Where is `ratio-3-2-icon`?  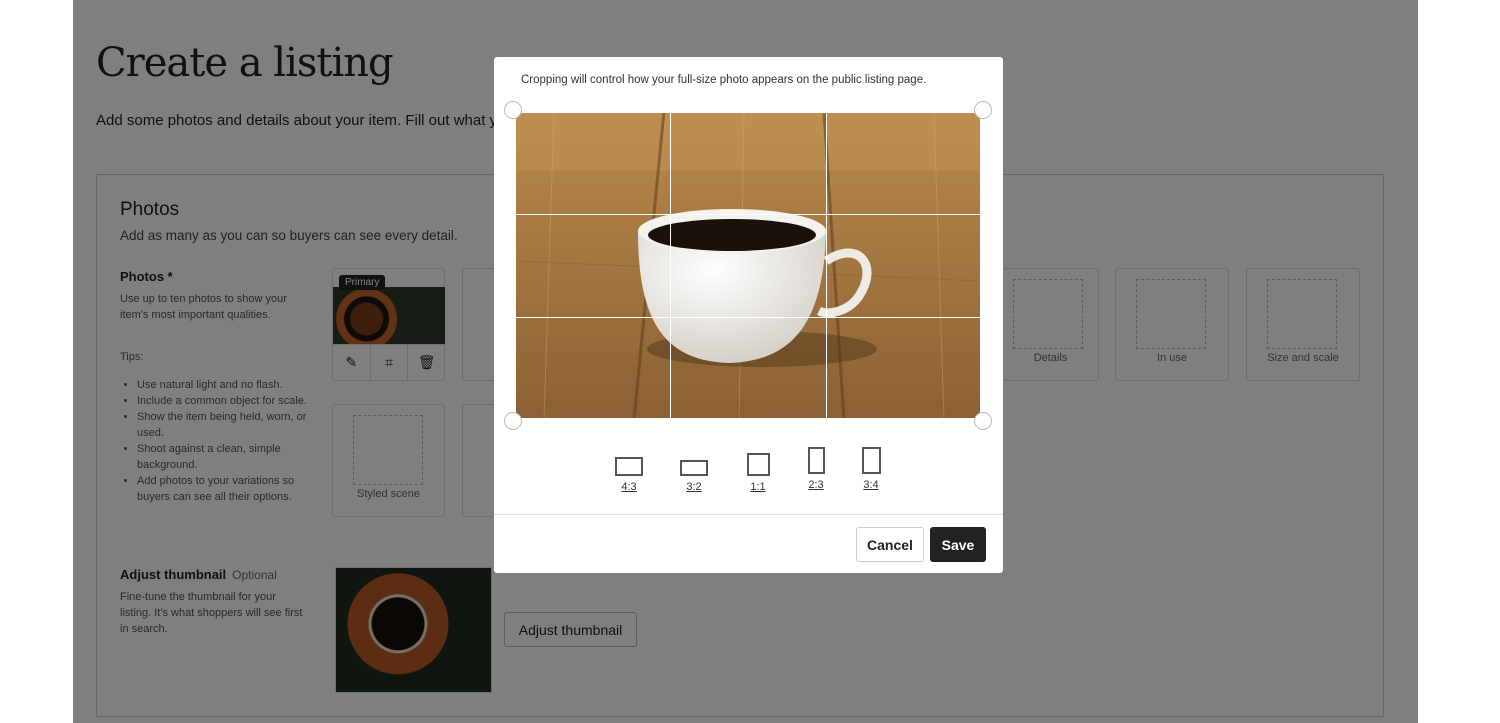
ratio-3-2-icon is located at coordinates (694, 468).